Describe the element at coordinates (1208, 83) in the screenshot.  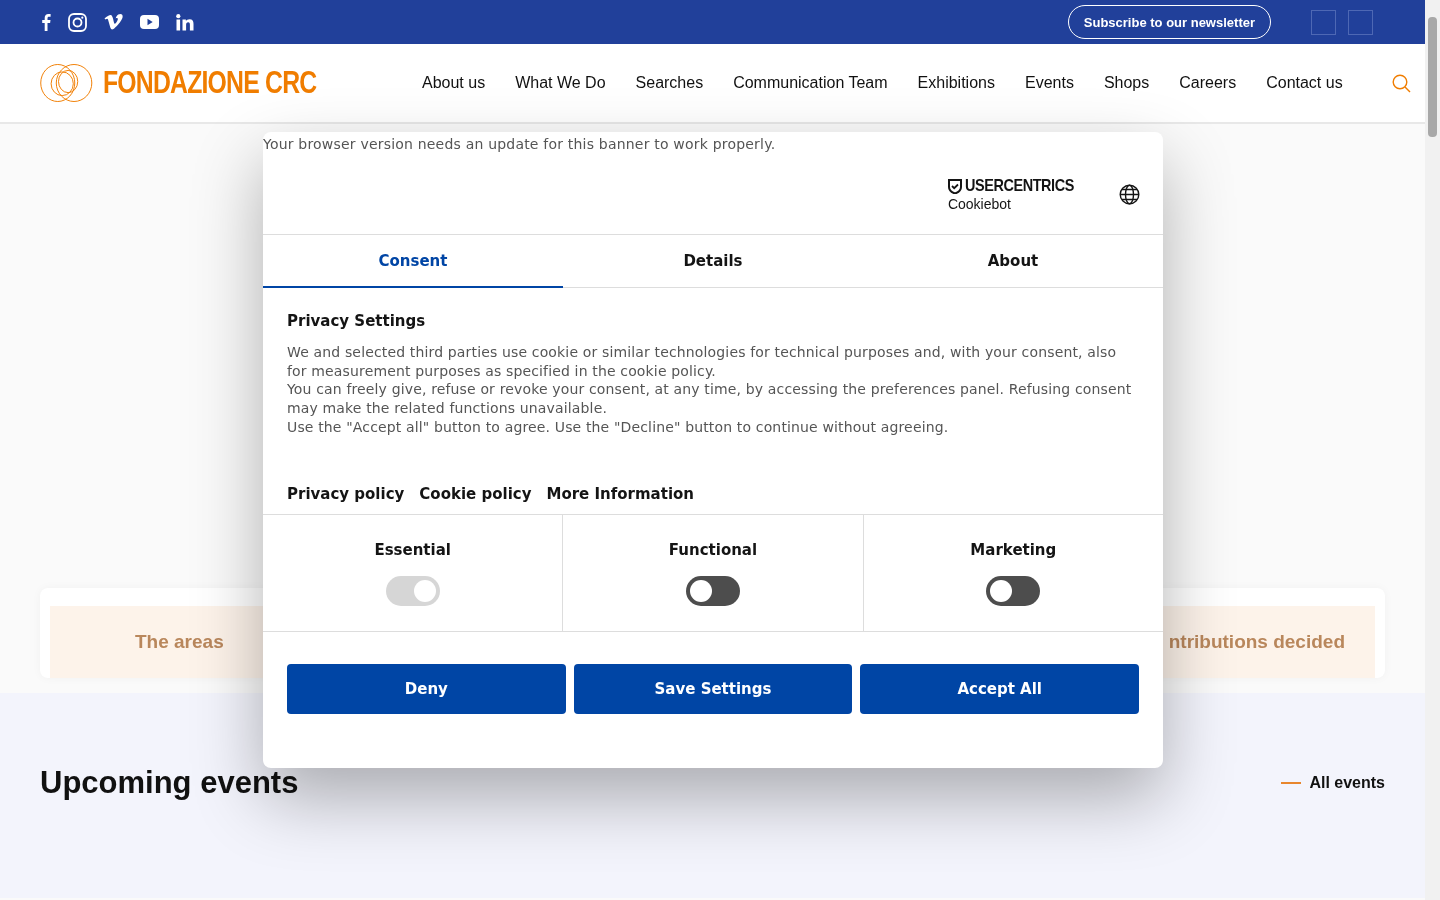
I see `nav-link: Careers` at that location.